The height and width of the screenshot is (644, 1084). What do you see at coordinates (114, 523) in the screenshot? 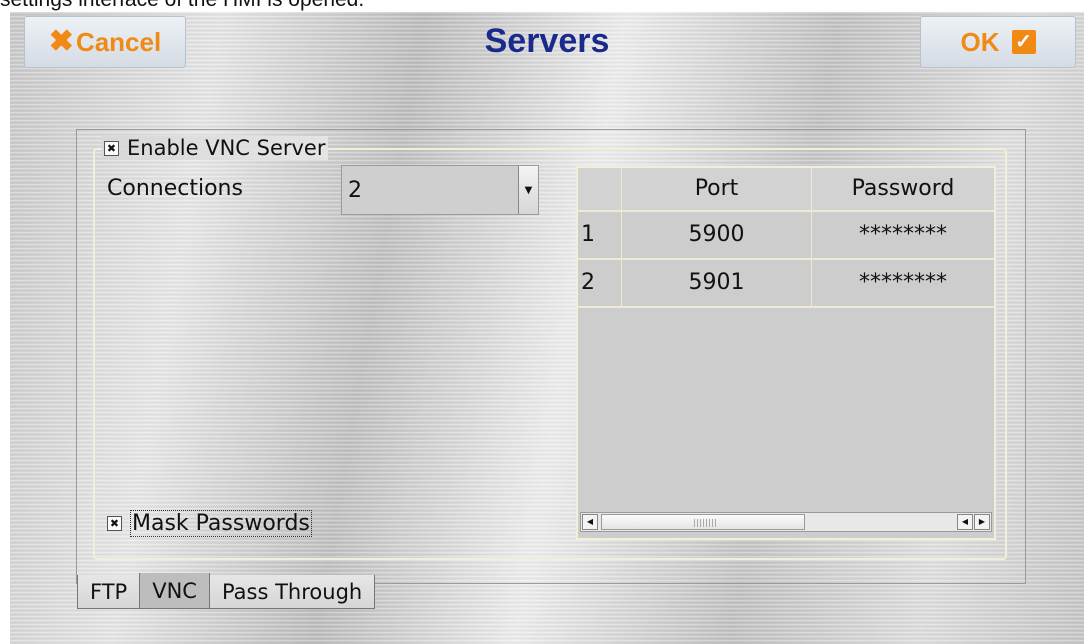
I see `mask-check-icon: ✖` at bounding box center [114, 523].